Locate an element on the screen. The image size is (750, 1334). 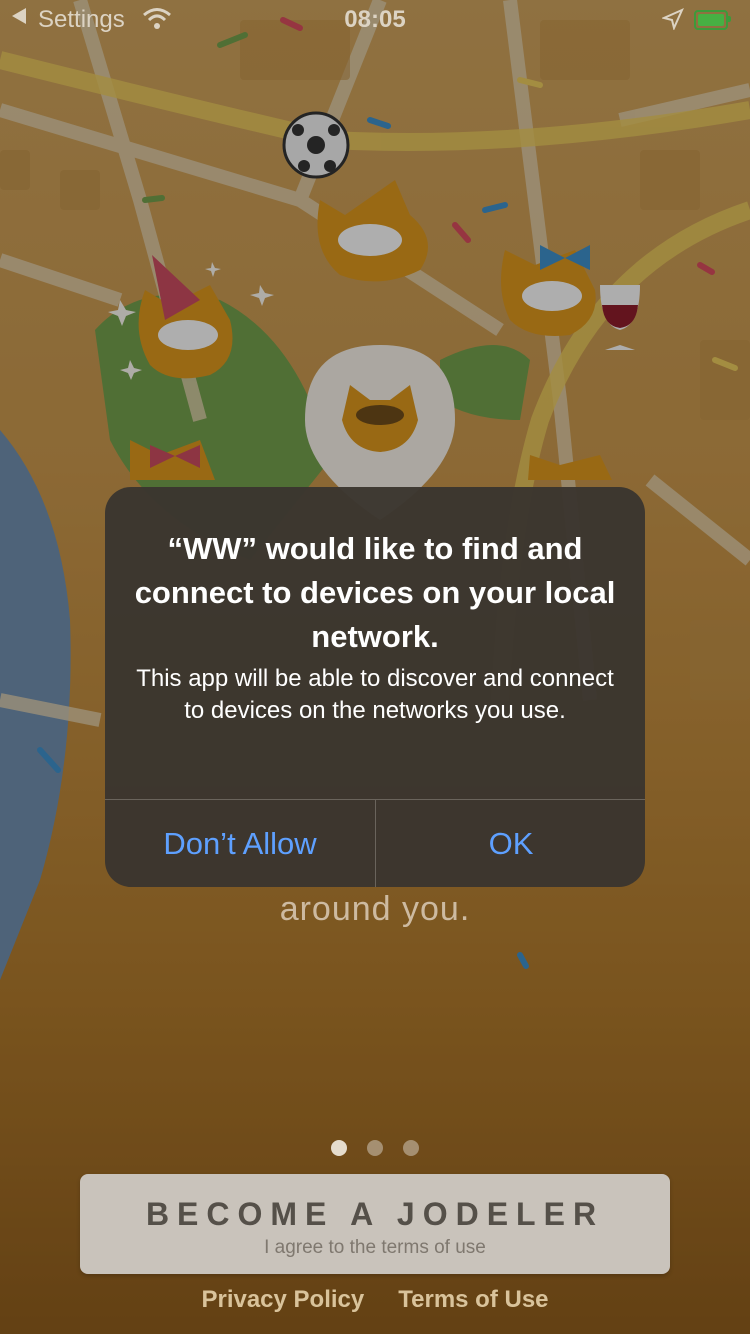
cta-title: BECOME A JODELER is located at coordinates (375, 1214).